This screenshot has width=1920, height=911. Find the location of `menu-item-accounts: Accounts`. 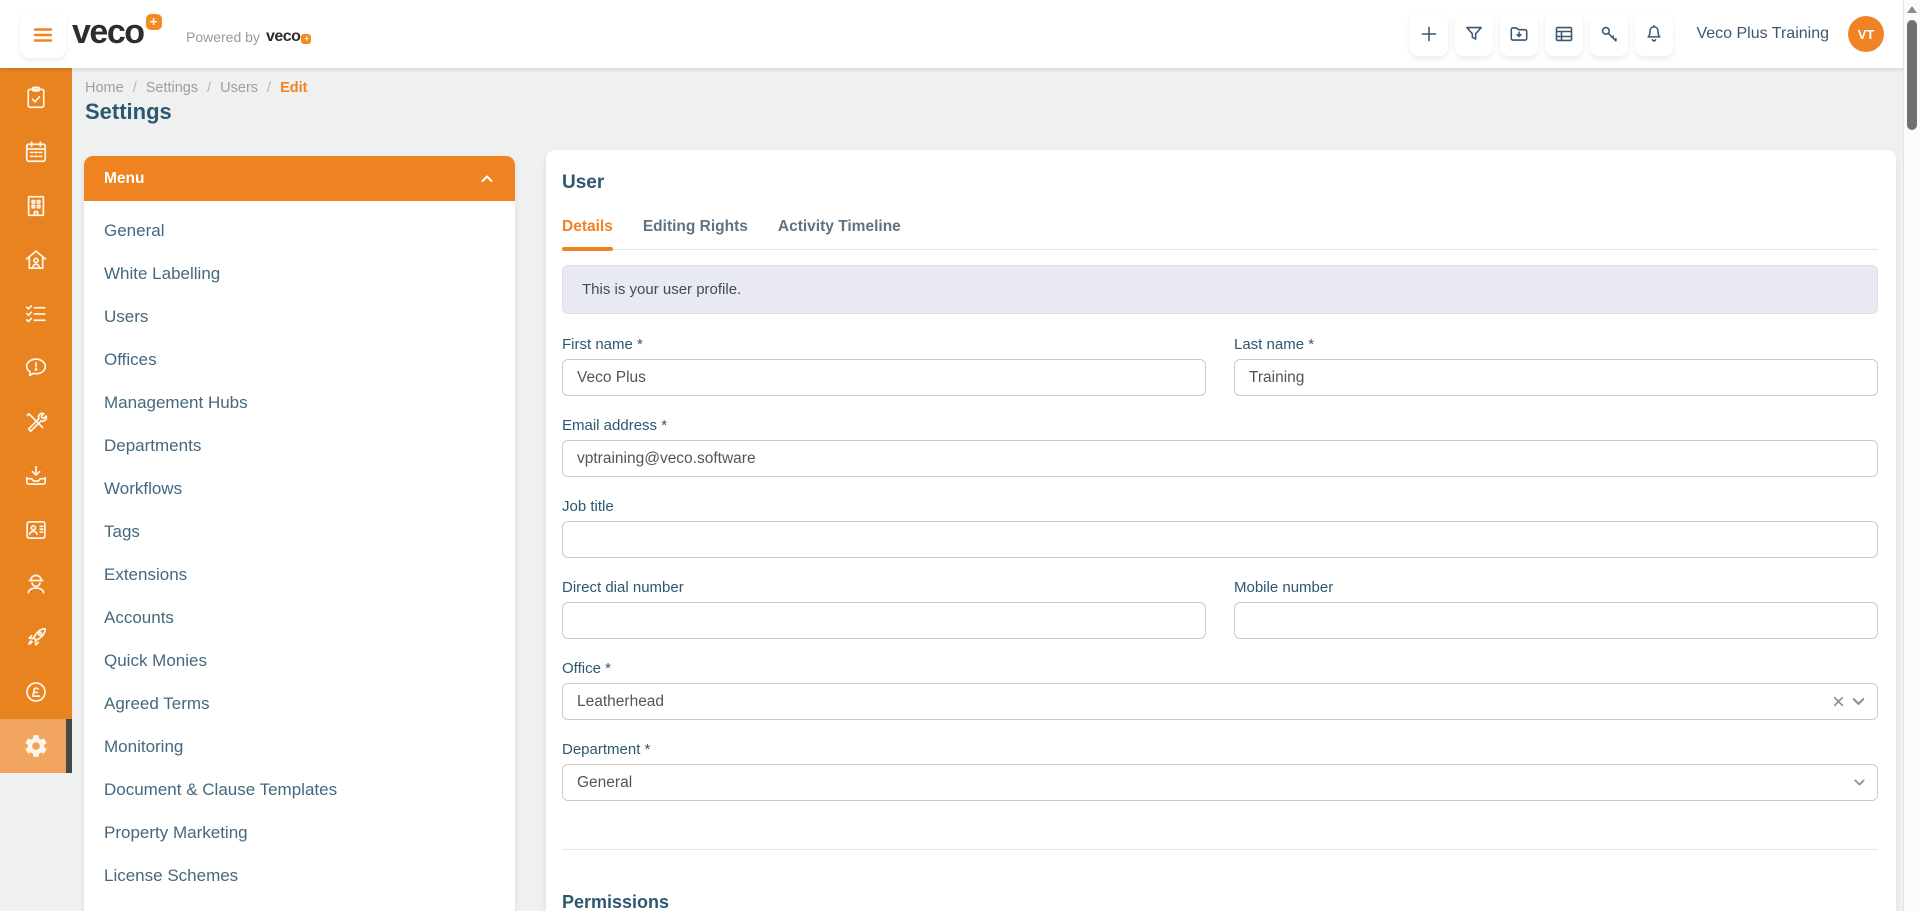

menu-item-accounts: Accounts is located at coordinates (299, 617).